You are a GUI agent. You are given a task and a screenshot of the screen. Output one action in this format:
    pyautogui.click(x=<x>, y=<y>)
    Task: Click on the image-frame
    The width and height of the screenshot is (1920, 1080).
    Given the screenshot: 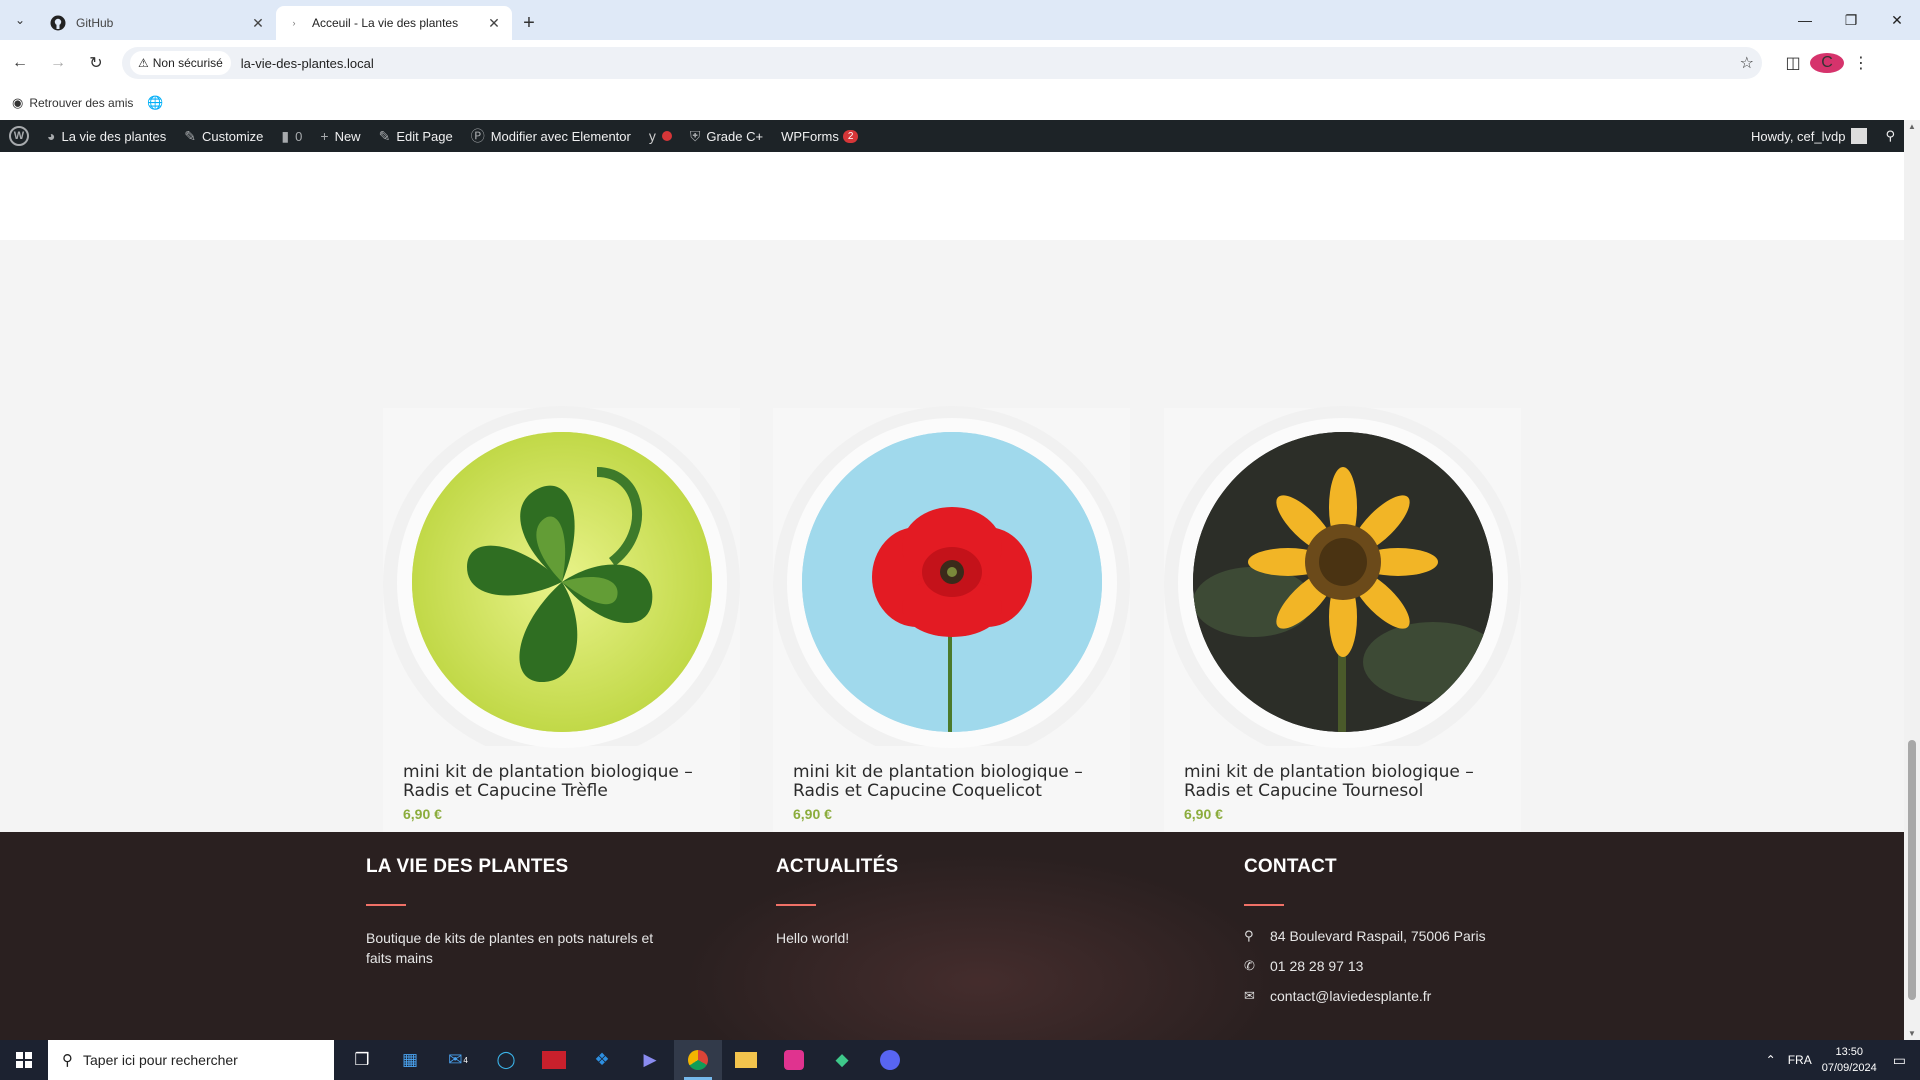 What is the action you would take?
    pyautogui.click(x=1342, y=577)
    